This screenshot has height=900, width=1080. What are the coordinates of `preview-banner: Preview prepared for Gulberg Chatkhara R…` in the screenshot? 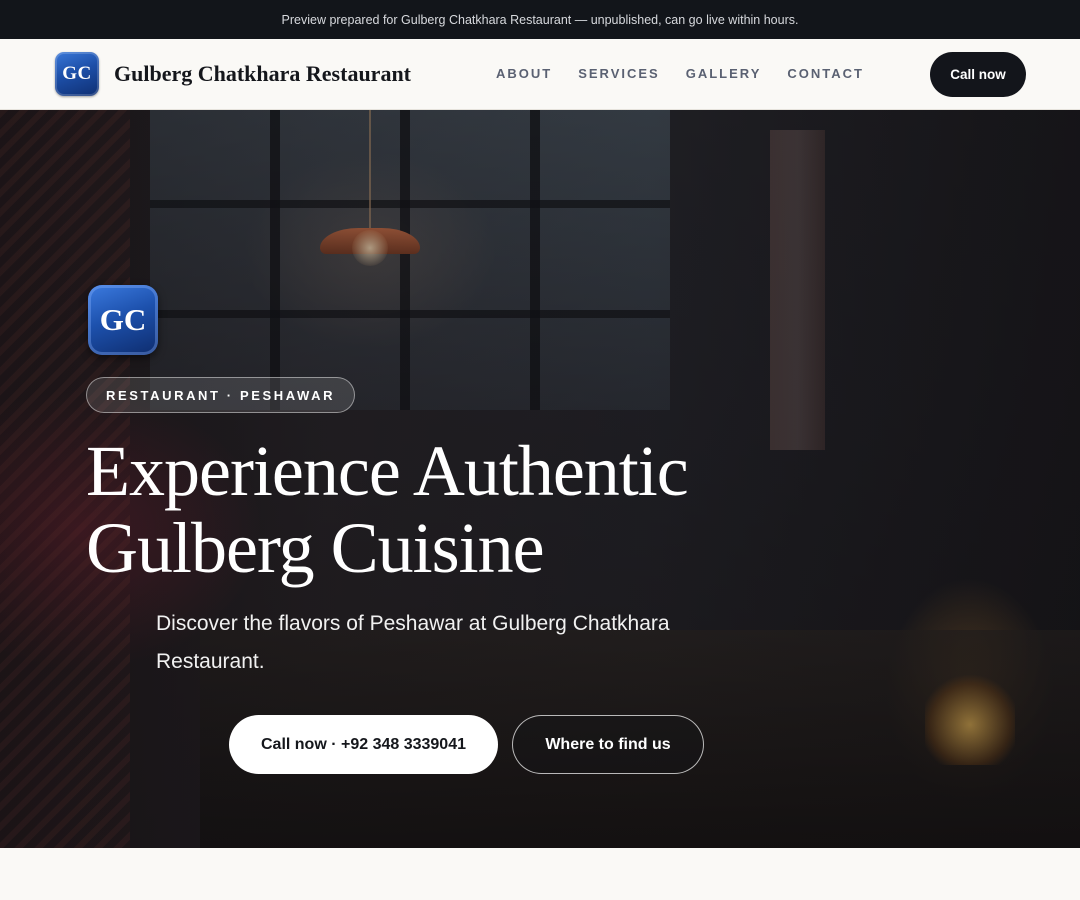 It's located at (540, 19).